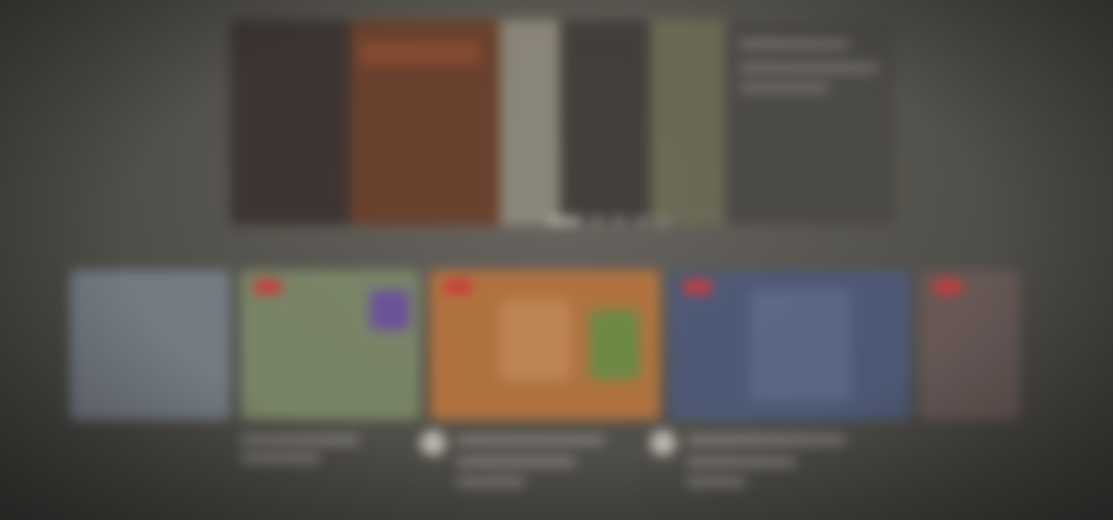 The image size is (1113, 520). What do you see at coordinates (794, 44) in the screenshot?
I see `side-title` at bounding box center [794, 44].